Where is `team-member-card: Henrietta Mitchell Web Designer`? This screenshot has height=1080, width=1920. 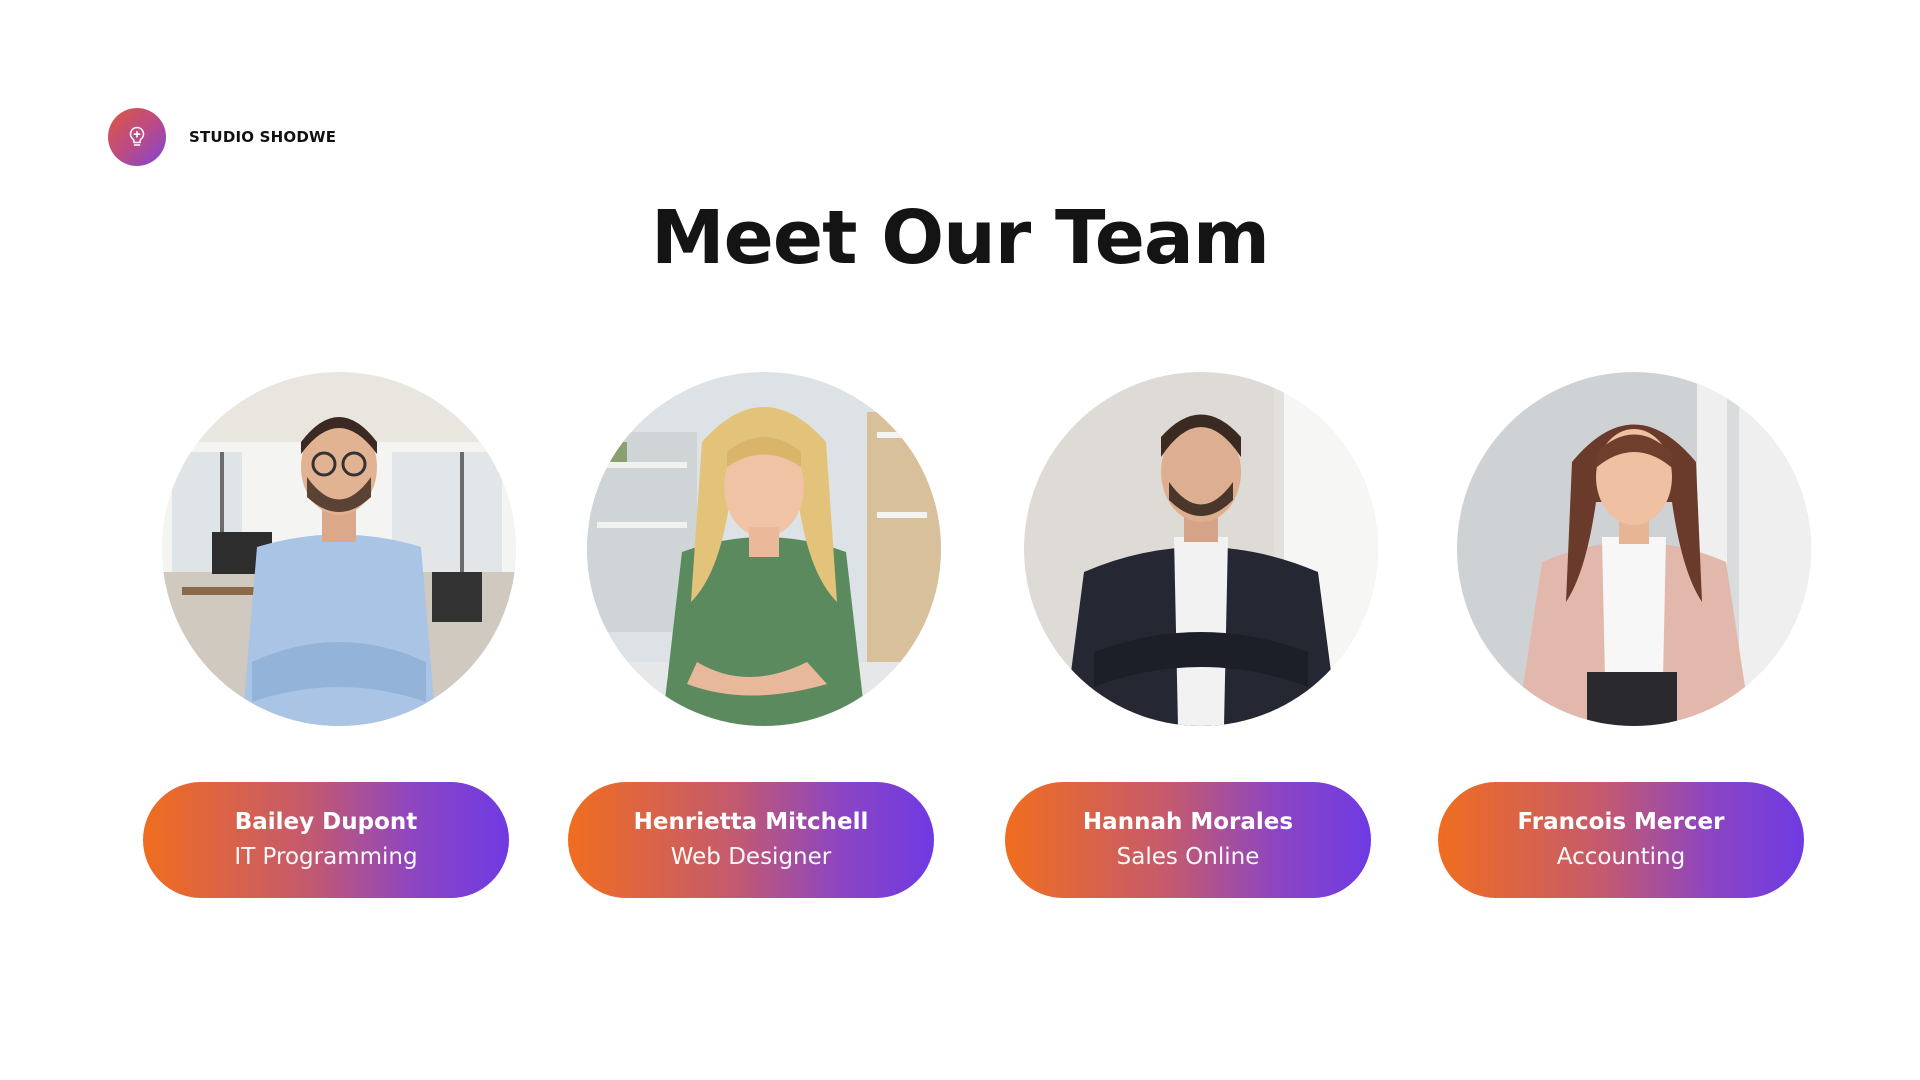 team-member-card: Henrietta Mitchell Web Designer is located at coordinates (758, 637).